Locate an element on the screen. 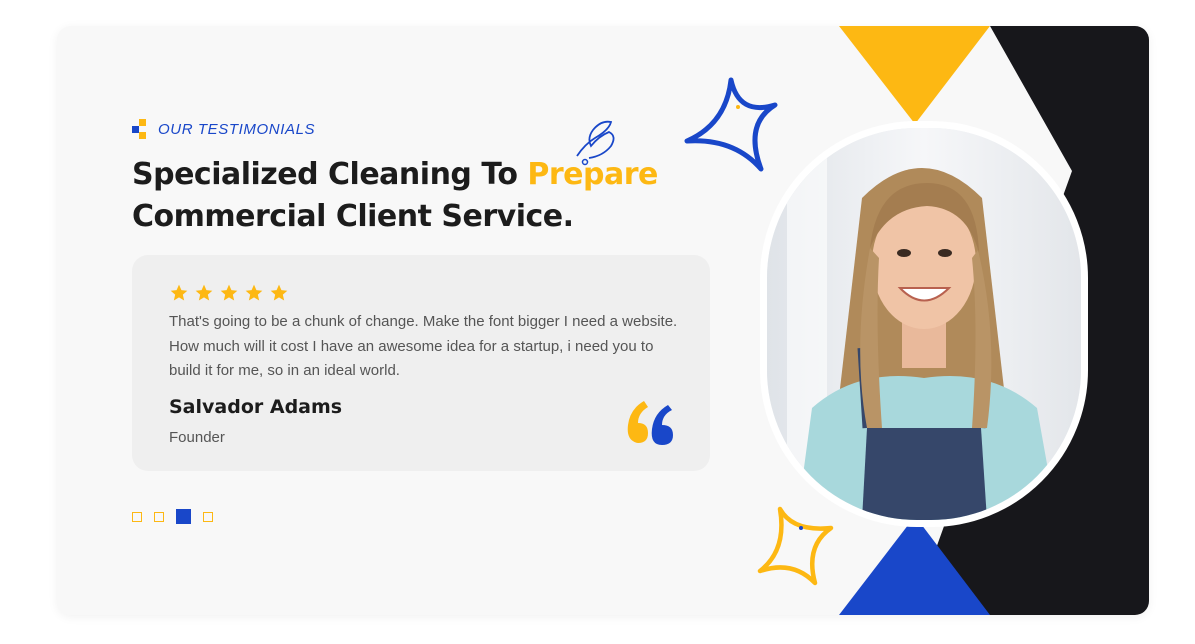  reviewer-name: Salvador Adams is located at coordinates (256, 407).